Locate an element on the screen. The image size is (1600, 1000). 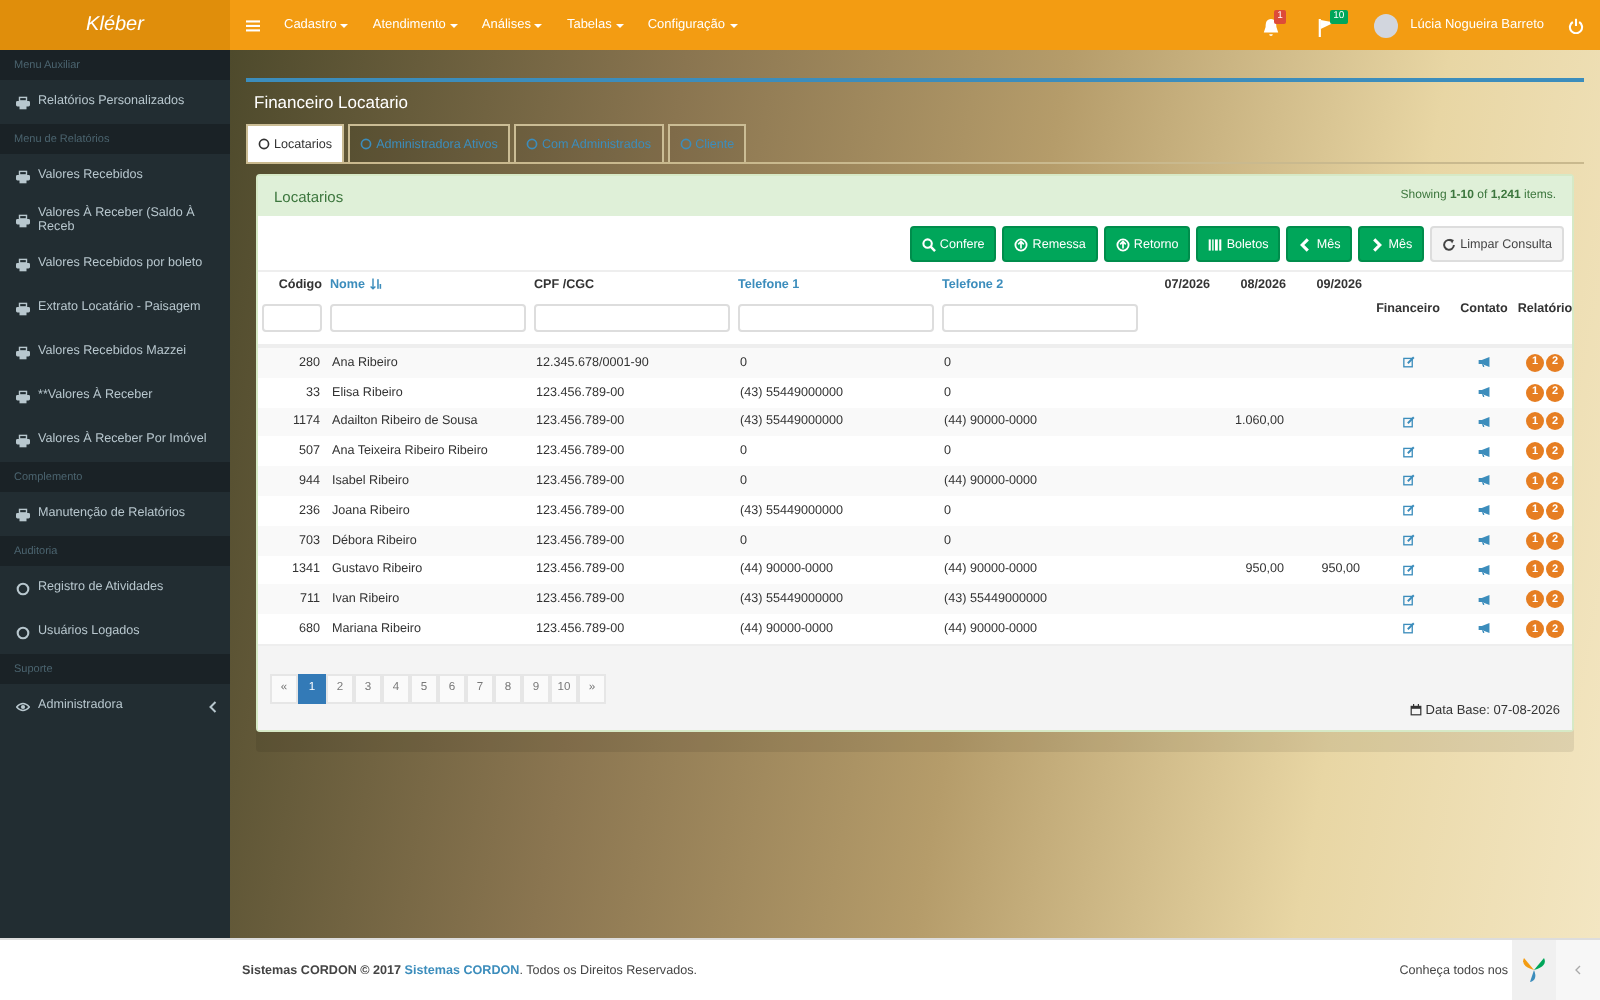
leaf-logo-icon is located at coordinates (1534, 970).